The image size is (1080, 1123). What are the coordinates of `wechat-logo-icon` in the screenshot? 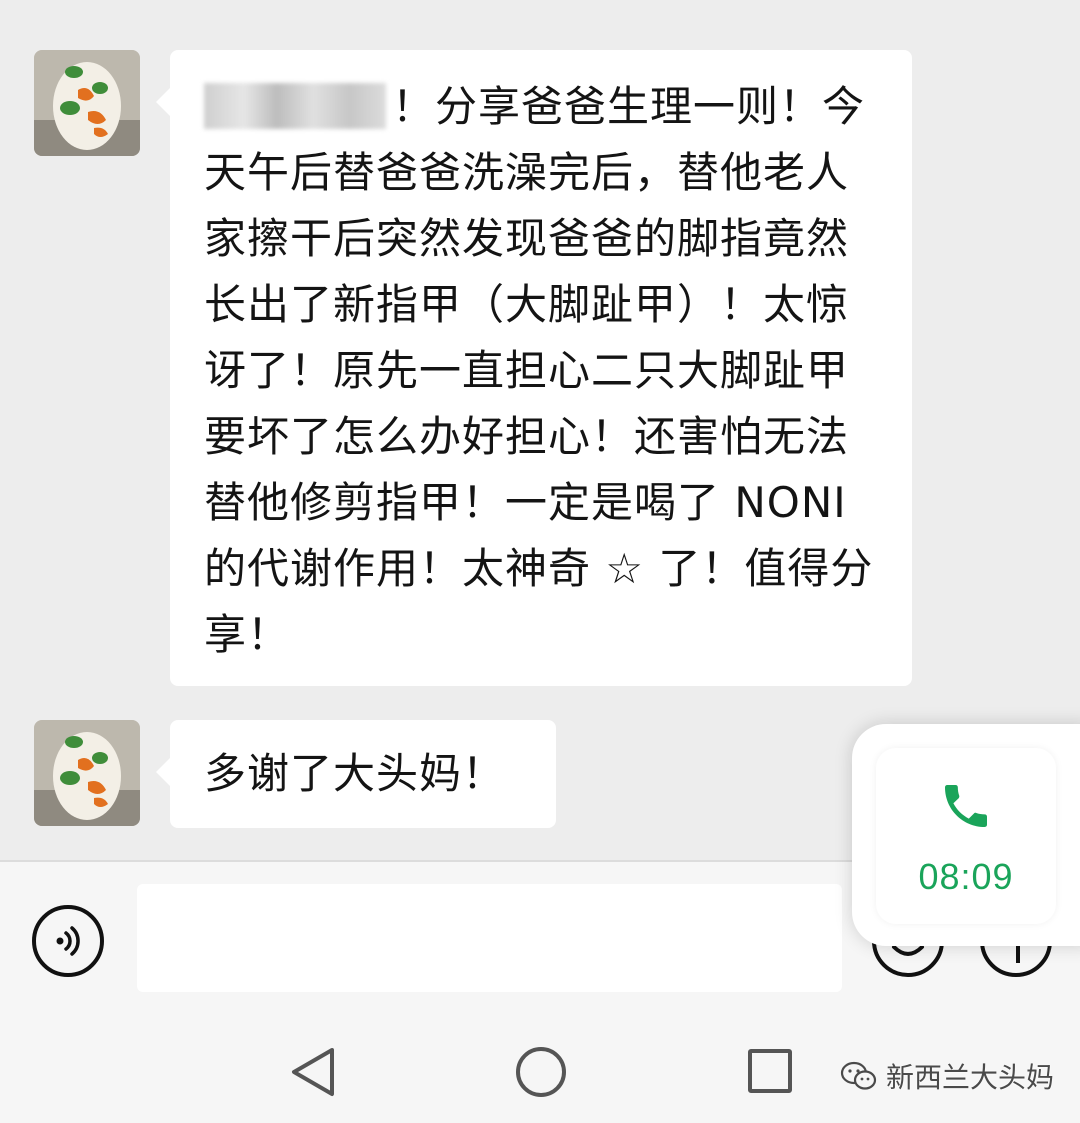 It's located at (858, 1075).